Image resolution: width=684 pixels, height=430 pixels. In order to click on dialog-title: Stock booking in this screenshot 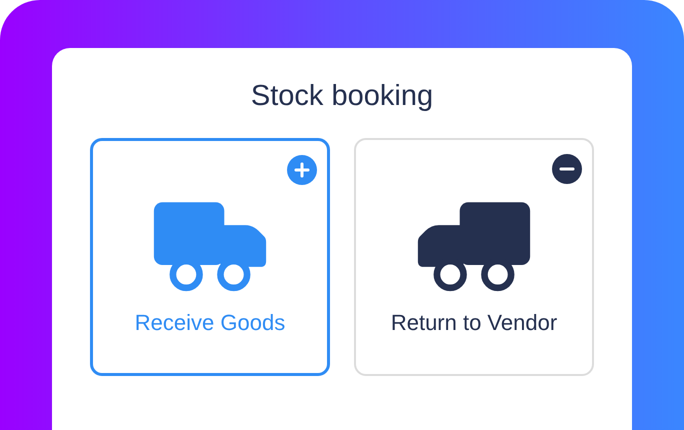, I will do `click(342, 96)`.